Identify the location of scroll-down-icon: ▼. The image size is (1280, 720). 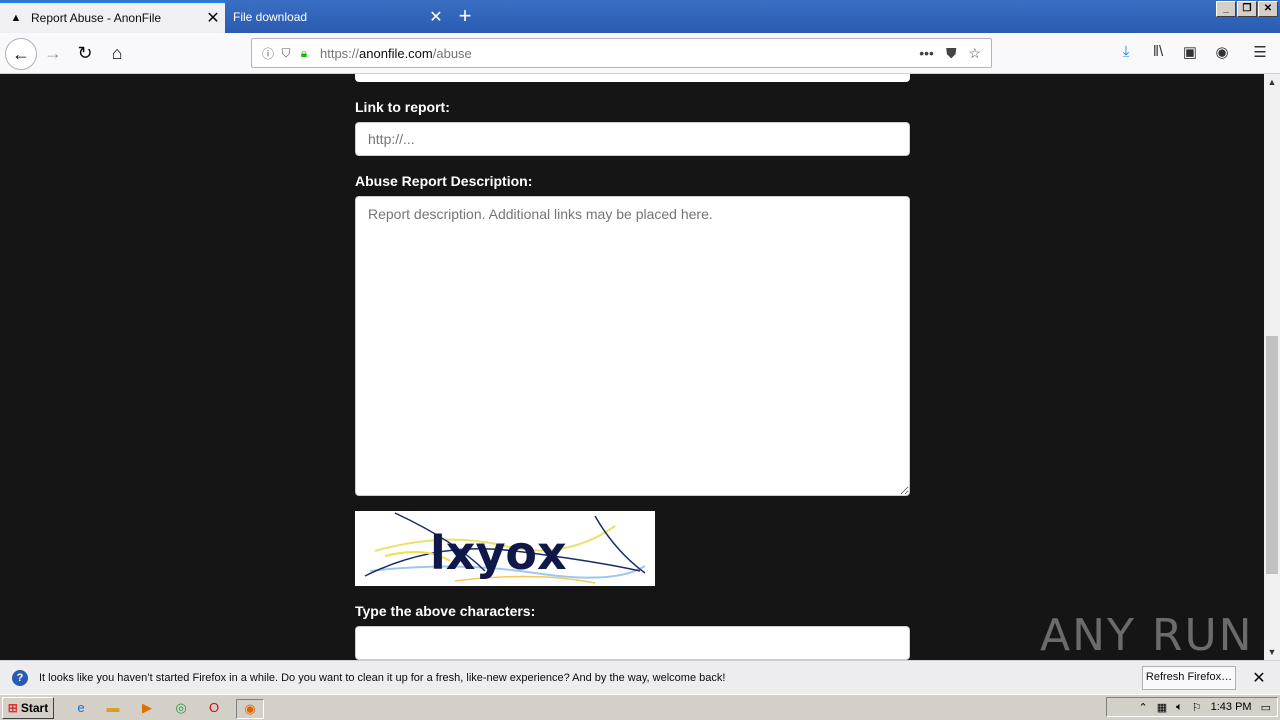
(1272, 652).